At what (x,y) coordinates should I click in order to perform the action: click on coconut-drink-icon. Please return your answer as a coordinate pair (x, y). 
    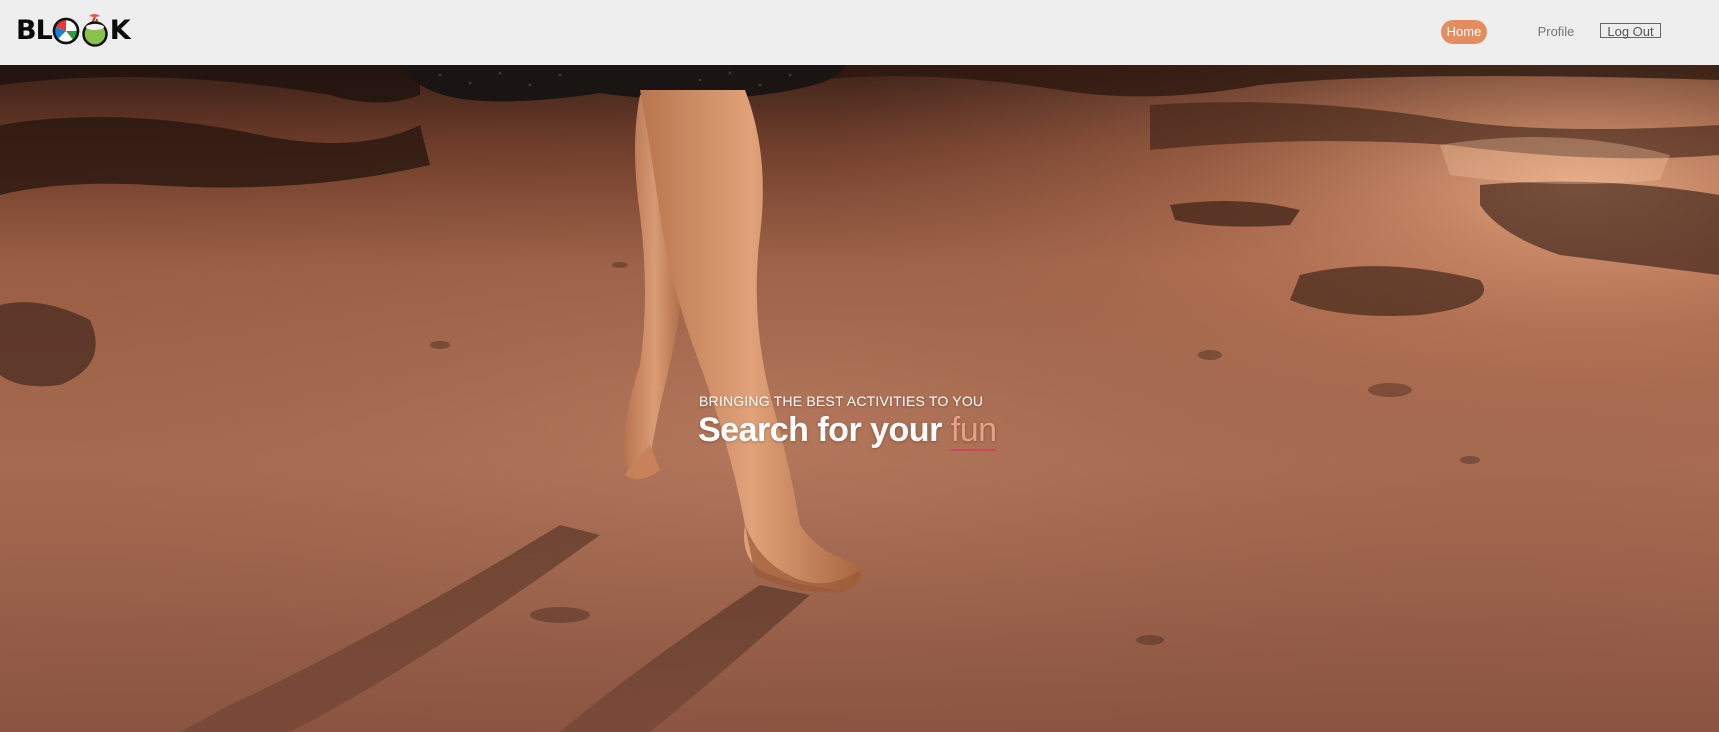
    Looking at the image, I should click on (95, 30).